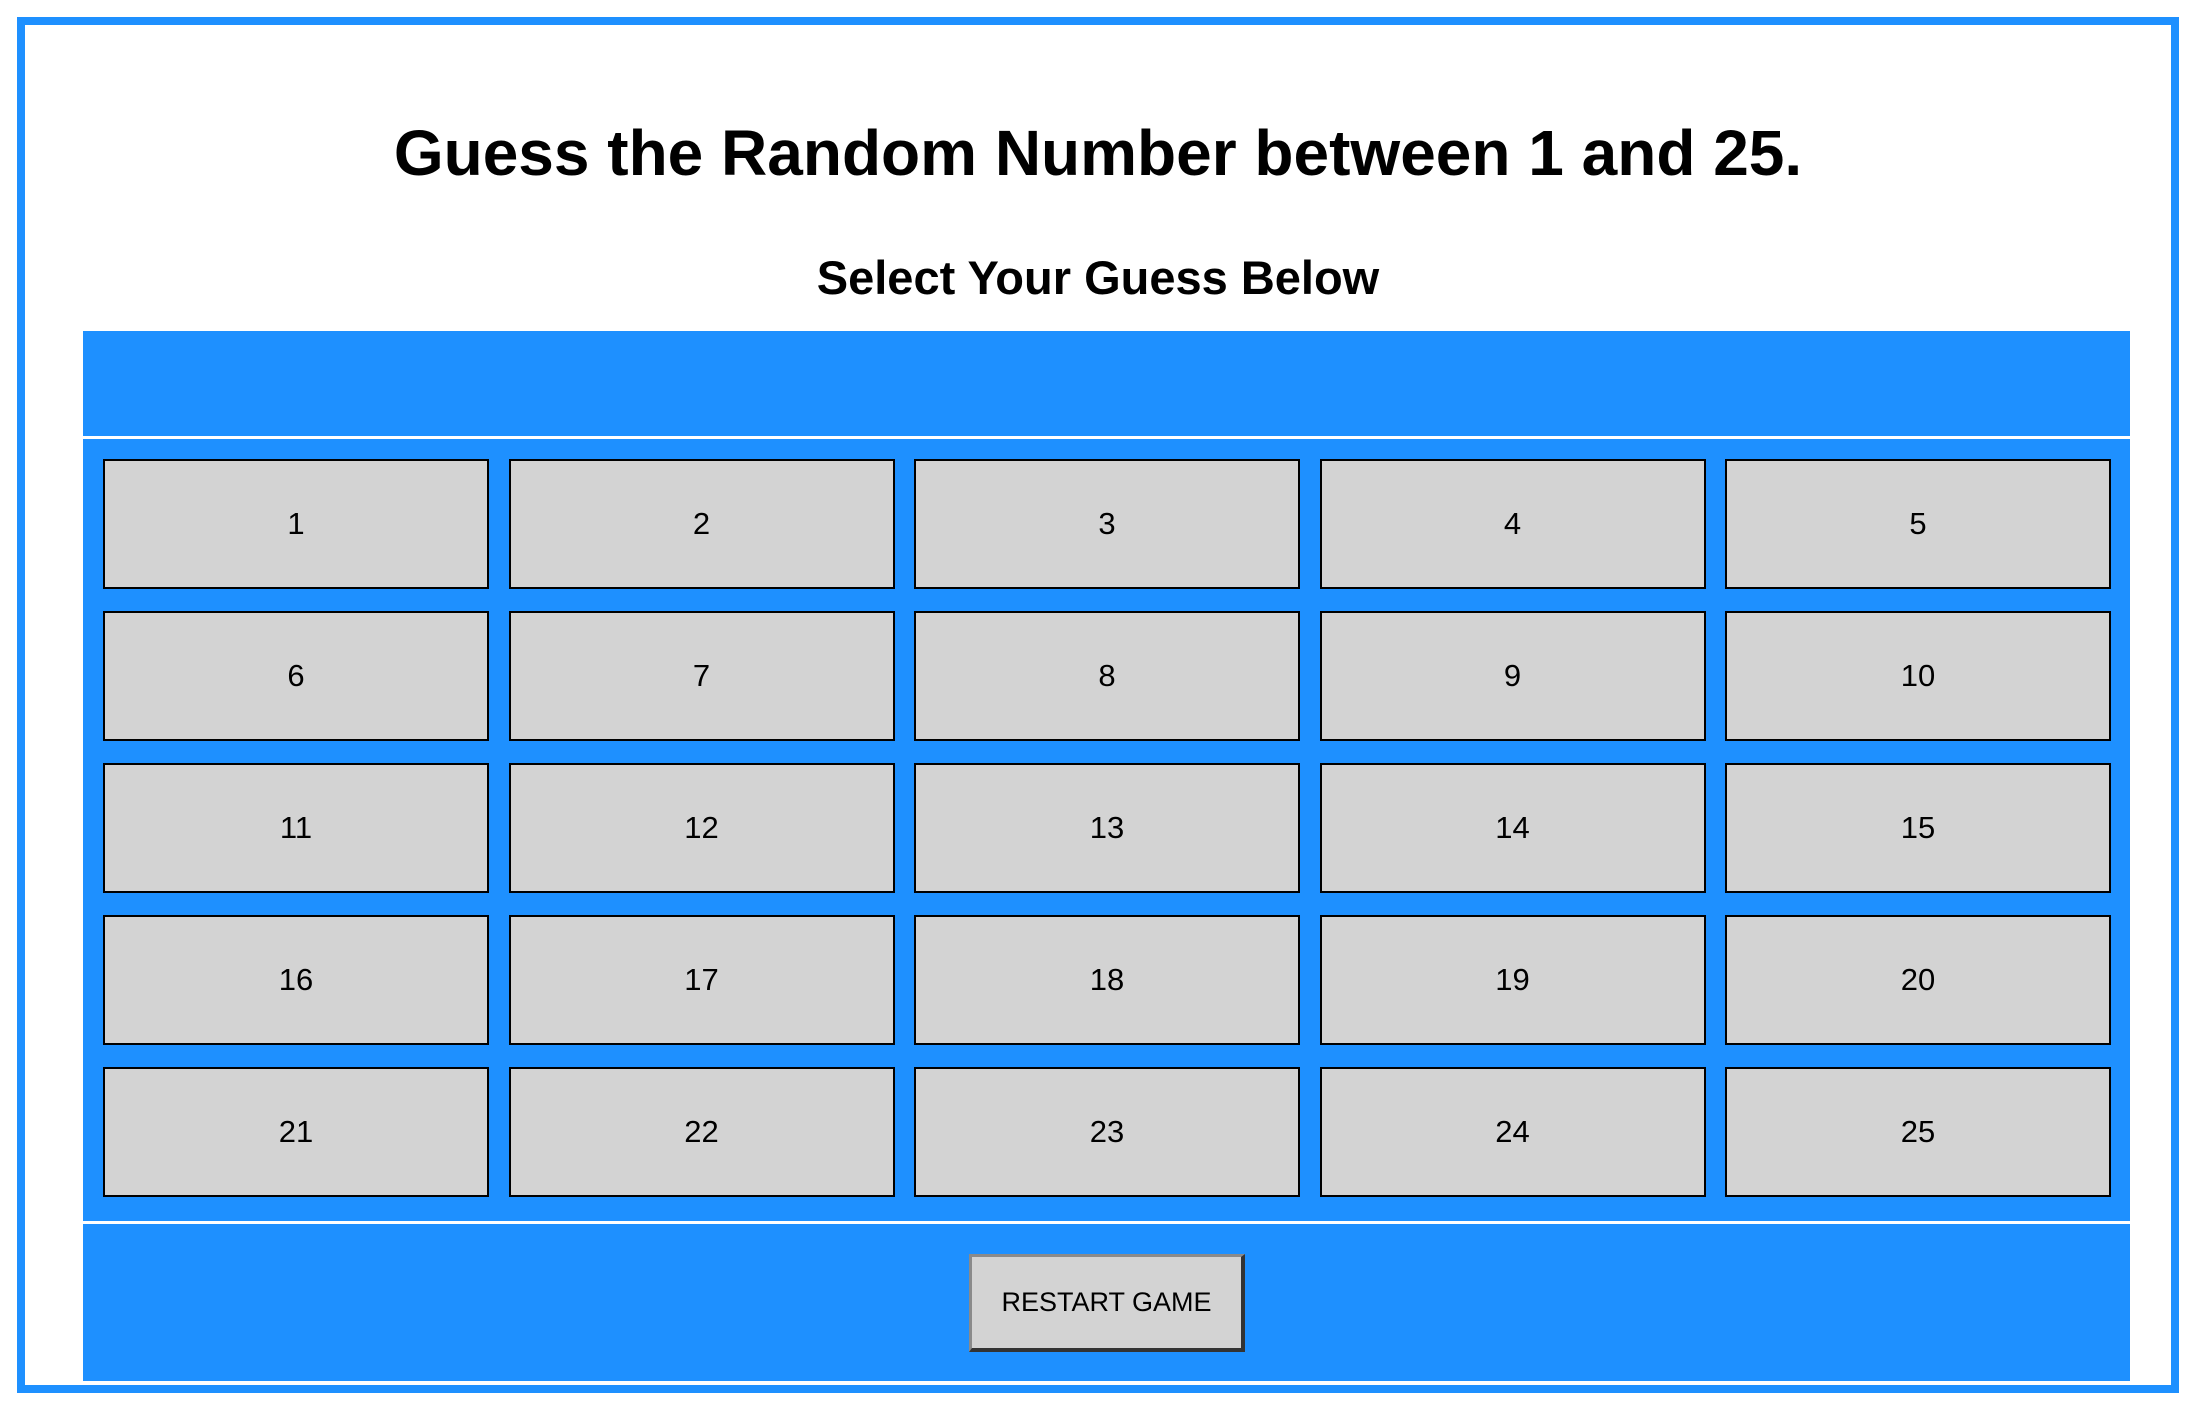 The width and height of the screenshot is (2212, 1410). Describe the element at coordinates (1107, 676) in the screenshot. I see `guess-button-8: 8` at that location.